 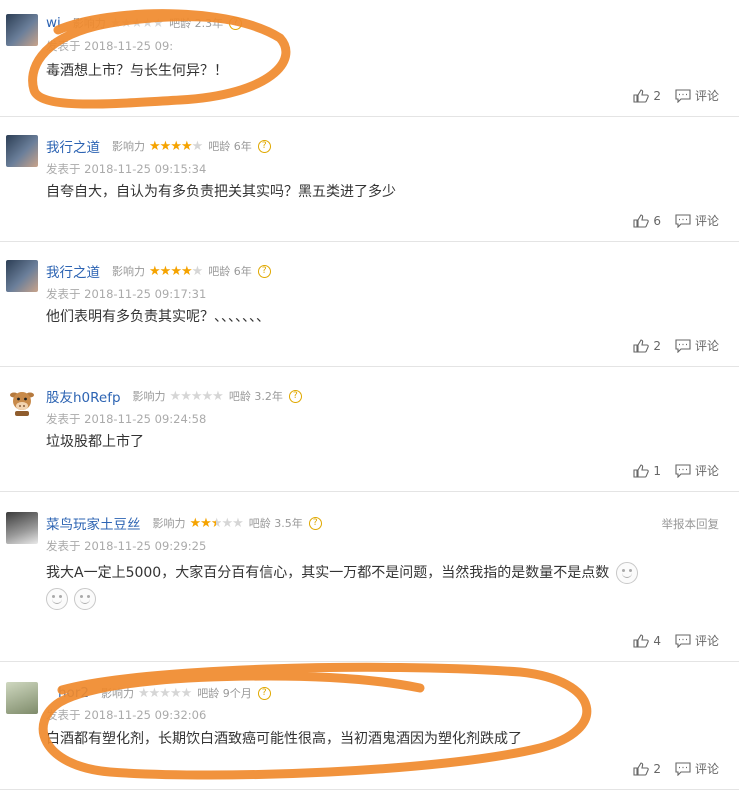 I want to click on comment-header: 菜鸟玩家土豆丝 影响力 ★★★★★ 吧龄 3.5年 ?, so click(x=184, y=523).